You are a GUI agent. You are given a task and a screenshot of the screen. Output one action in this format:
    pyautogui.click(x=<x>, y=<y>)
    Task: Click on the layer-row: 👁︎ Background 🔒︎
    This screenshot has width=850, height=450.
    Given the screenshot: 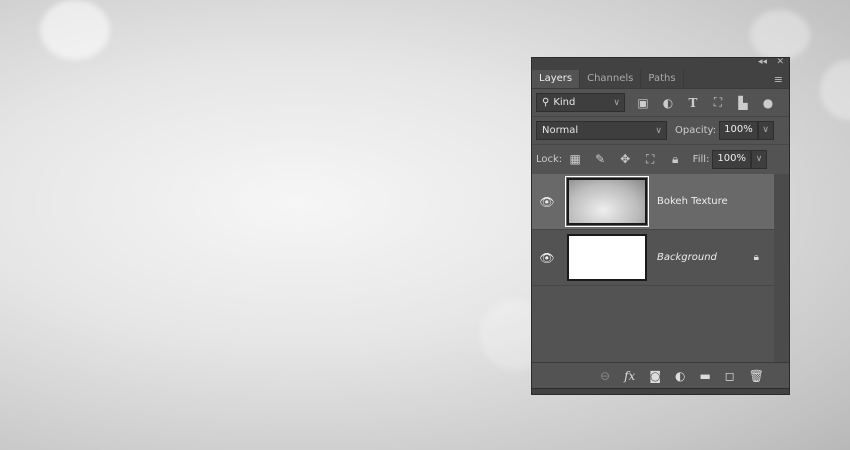 What is the action you would take?
    pyautogui.click(x=653, y=258)
    